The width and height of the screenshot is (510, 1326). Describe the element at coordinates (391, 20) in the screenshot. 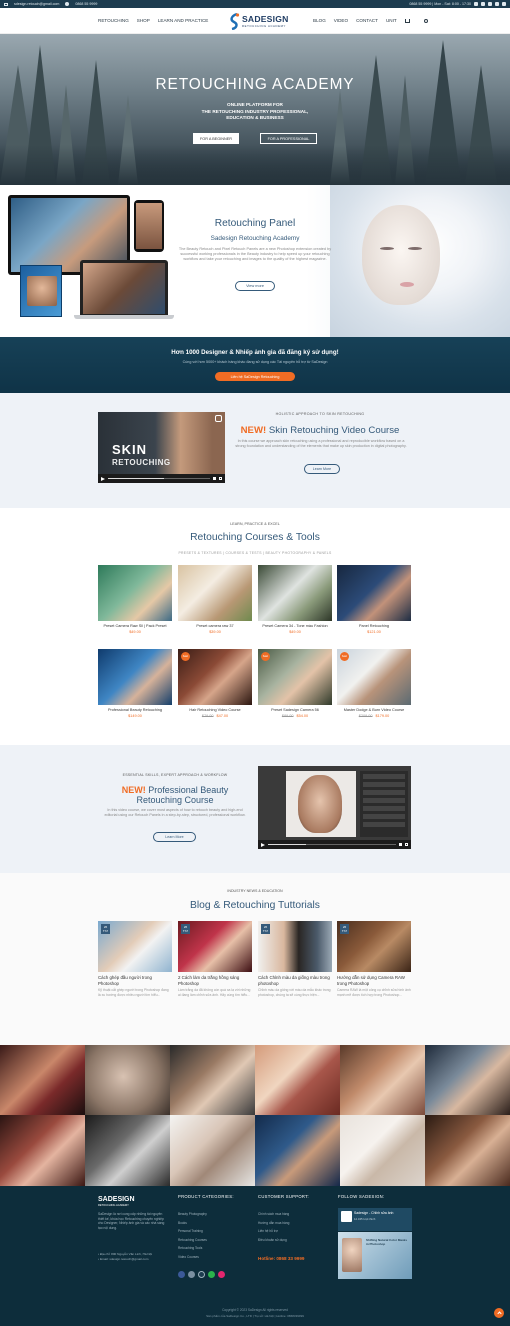

I see `nav-unit: UNIT` at that location.